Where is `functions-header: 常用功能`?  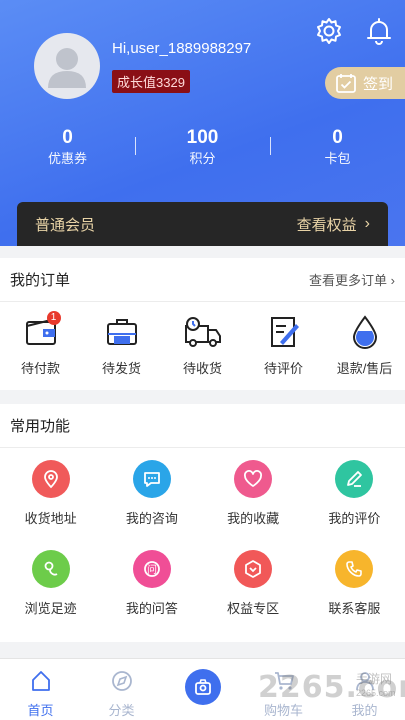
functions-header: 常用功能 is located at coordinates (202, 426).